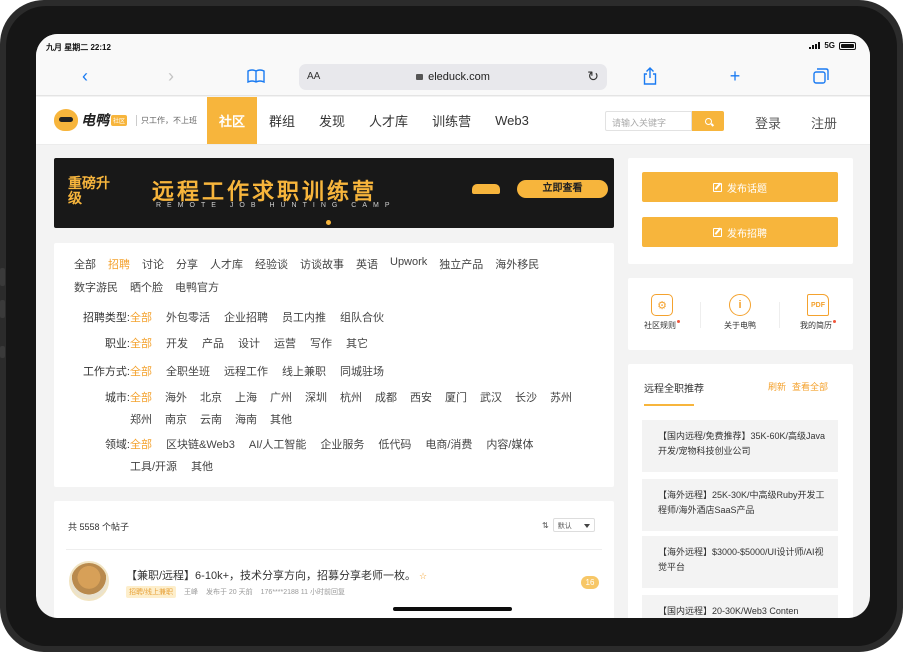 Image resolution: width=903 pixels, height=652 pixels. What do you see at coordinates (232, 120) in the screenshot?
I see `nav-community: 社区` at bounding box center [232, 120].